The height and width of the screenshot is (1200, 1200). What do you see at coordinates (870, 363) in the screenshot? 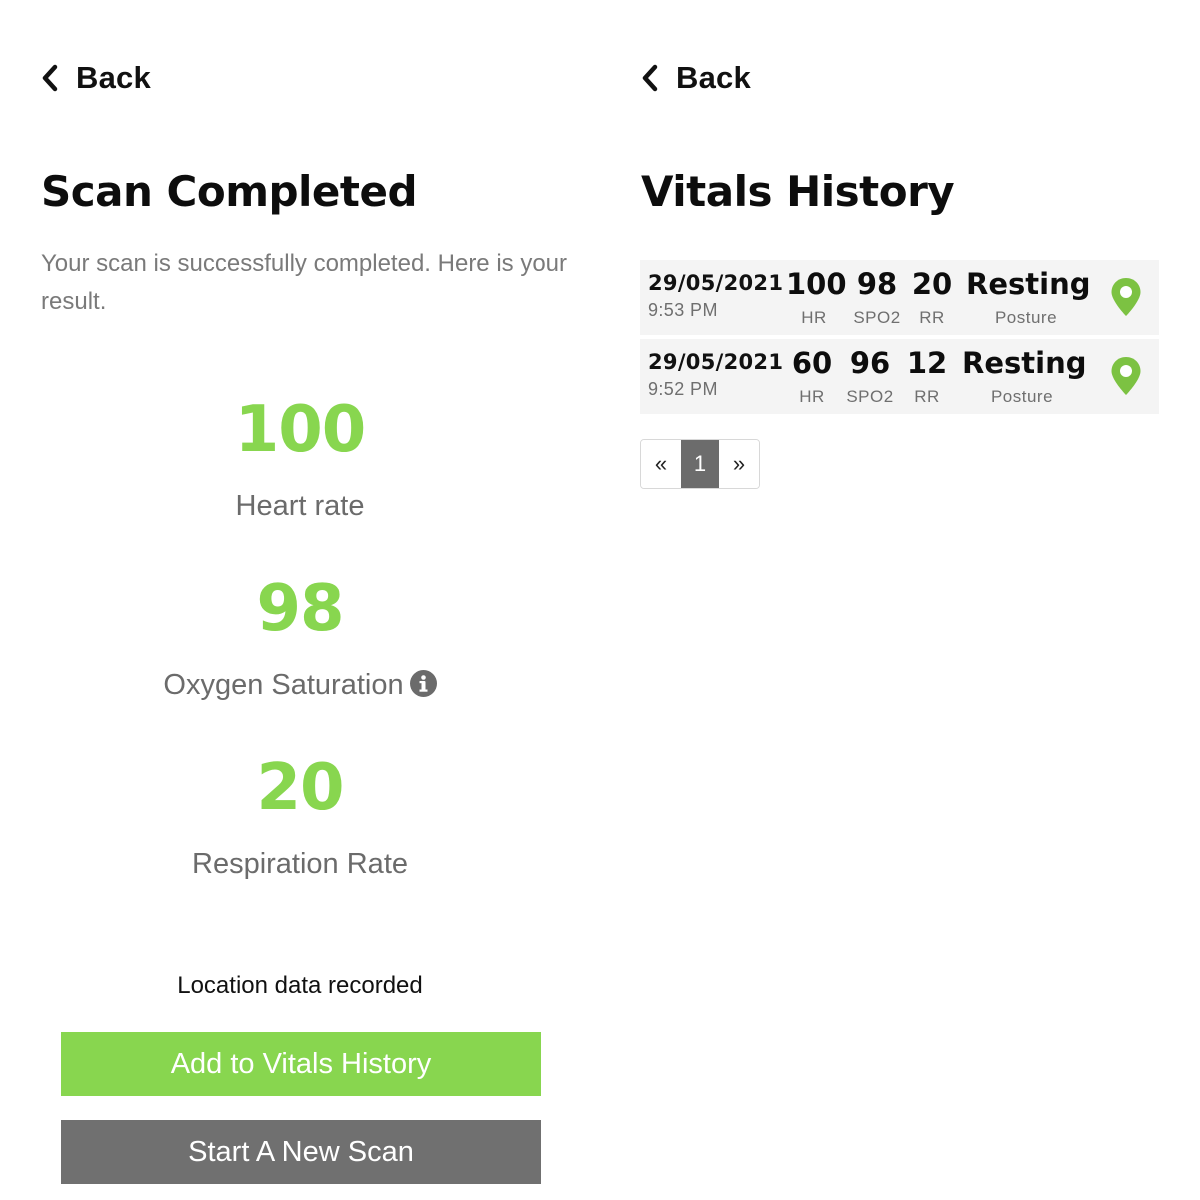
I see `spo2-value: 96` at bounding box center [870, 363].